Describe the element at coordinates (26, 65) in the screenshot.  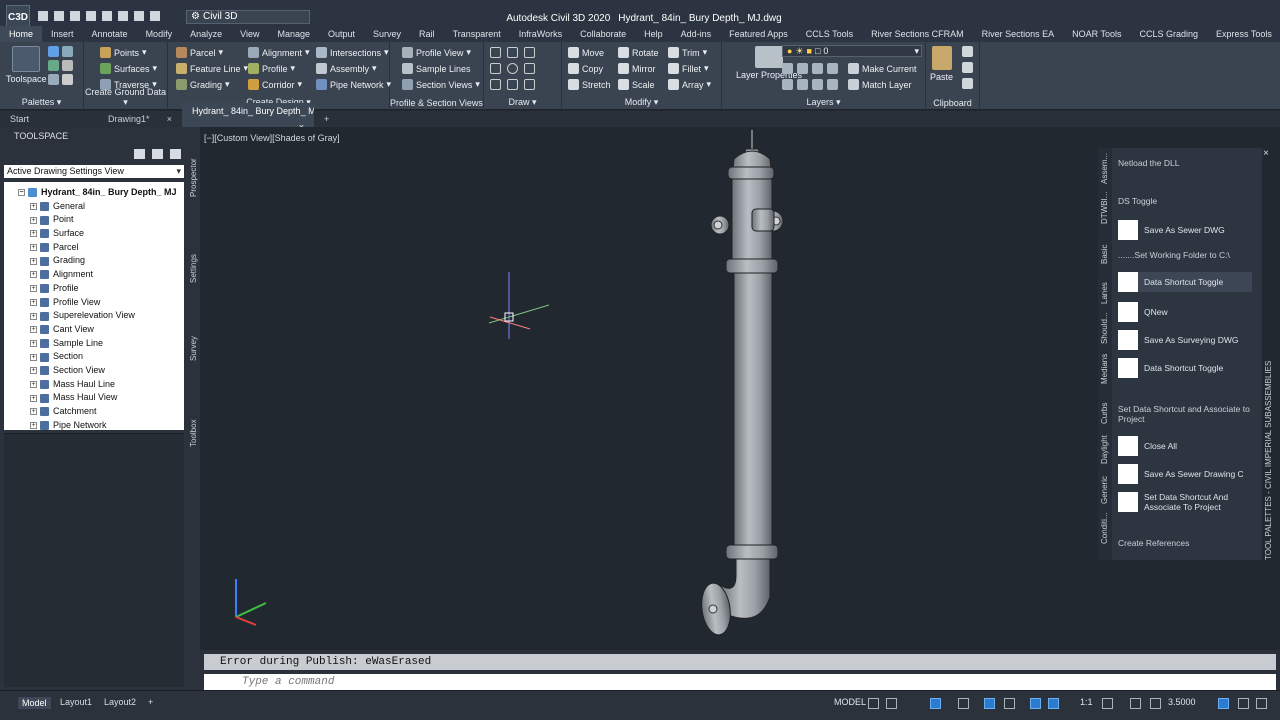
I see `toolspace-button: Toolspace` at that location.